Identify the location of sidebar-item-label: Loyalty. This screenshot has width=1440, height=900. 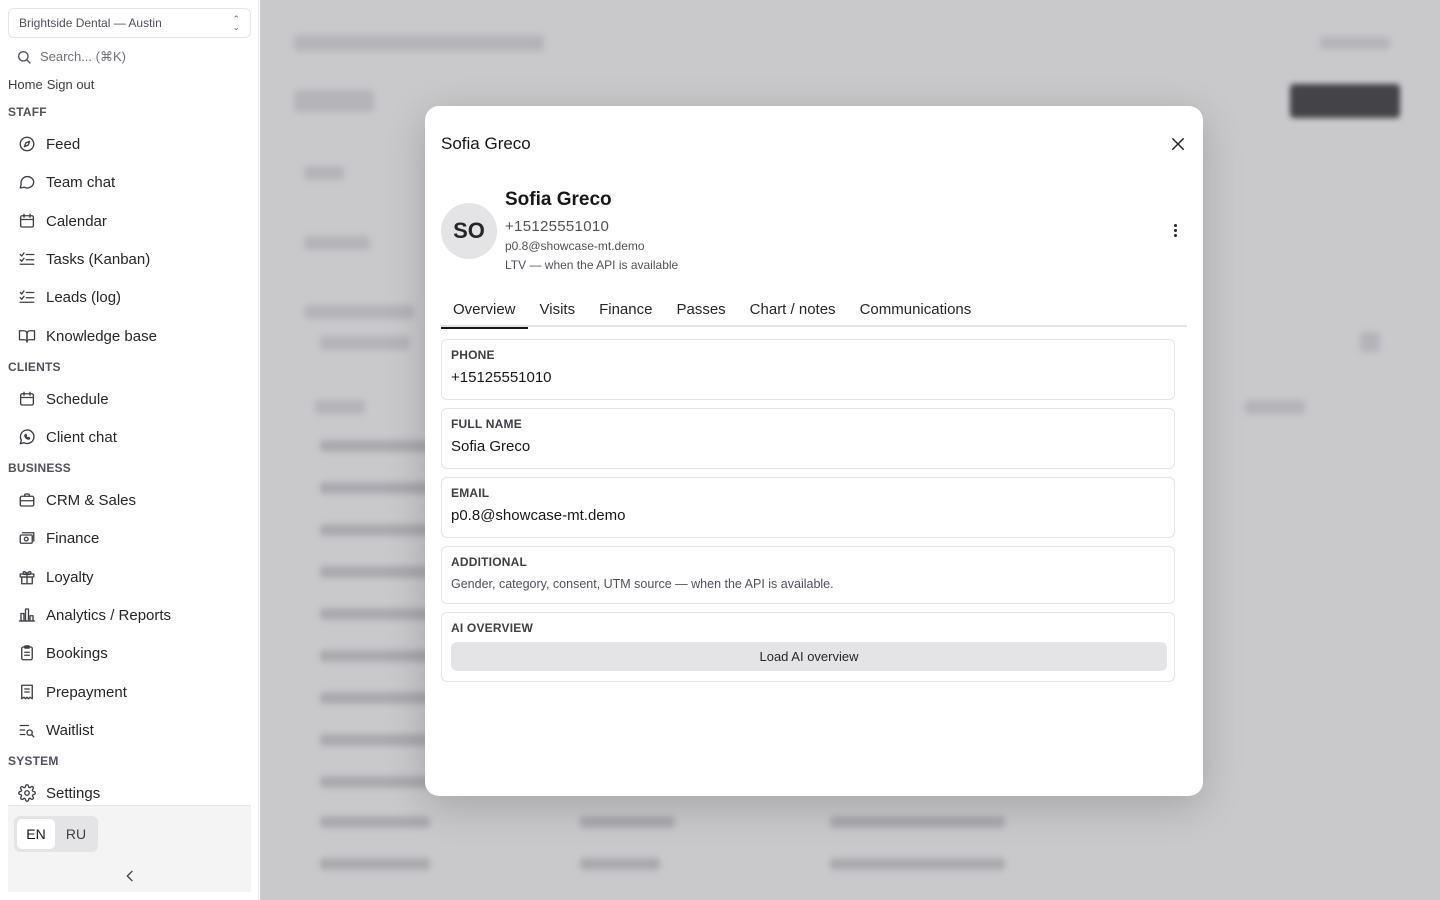
(70, 577).